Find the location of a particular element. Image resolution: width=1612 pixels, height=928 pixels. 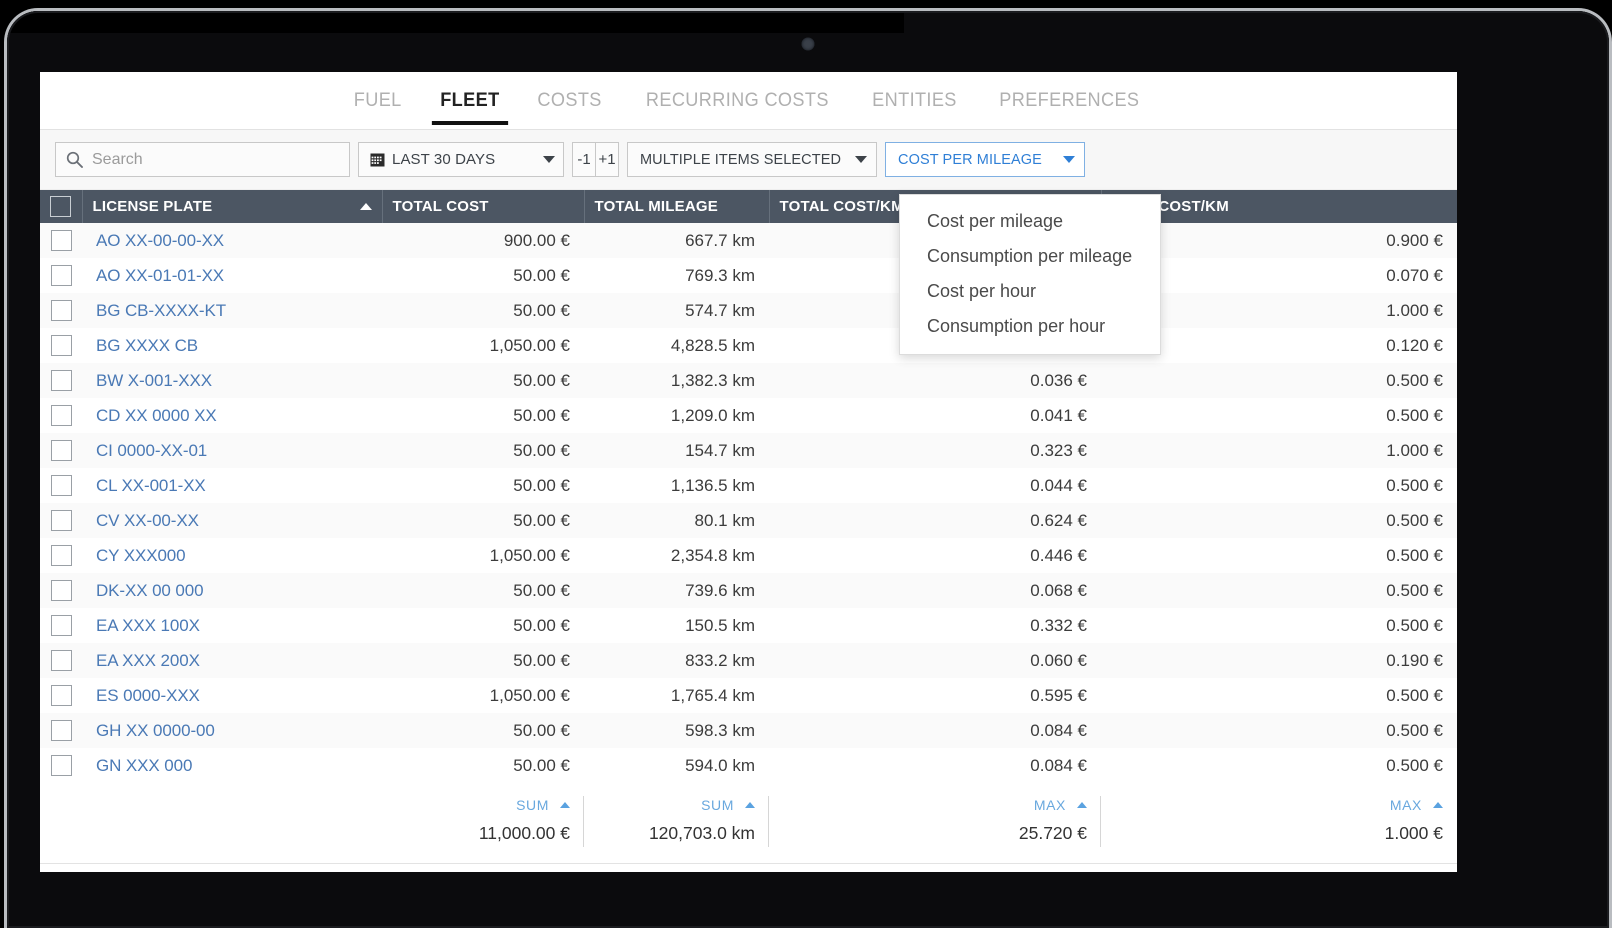

nav-tab-entities: ENTITIES is located at coordinates (915, 107).